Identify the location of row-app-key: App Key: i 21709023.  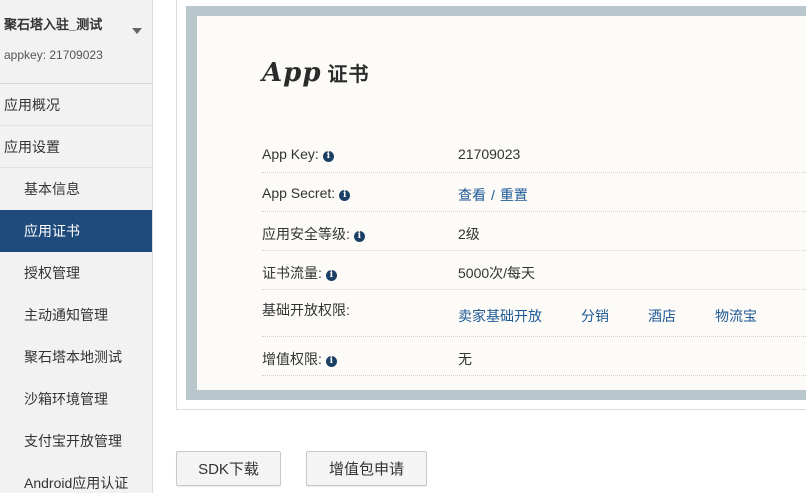
(534, 153).